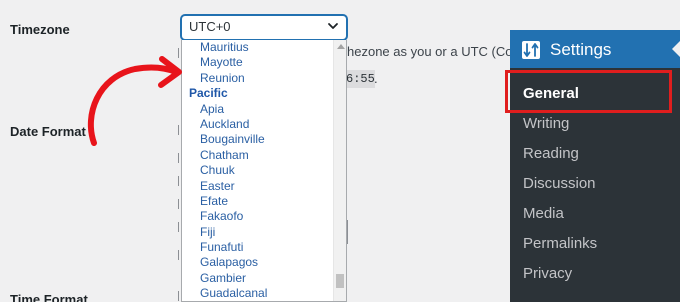  I want to click on timezone-option: Funafuti, so click(257, 247).